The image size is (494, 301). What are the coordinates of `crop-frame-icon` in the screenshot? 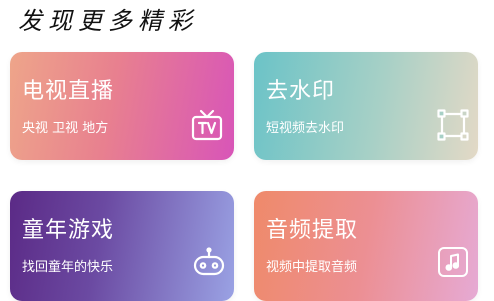 It's located at (453, 125).